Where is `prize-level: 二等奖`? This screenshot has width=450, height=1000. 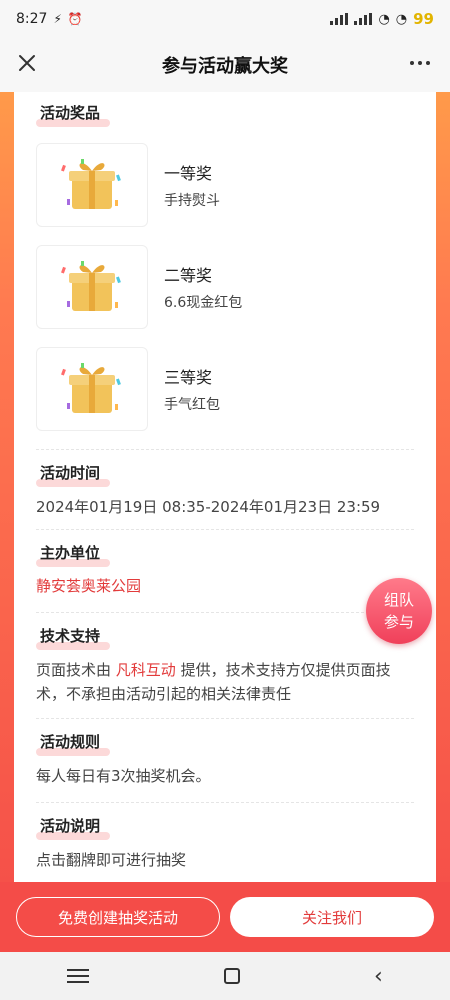
prize-level: 二等奖 is located at coordinates (188, 275).